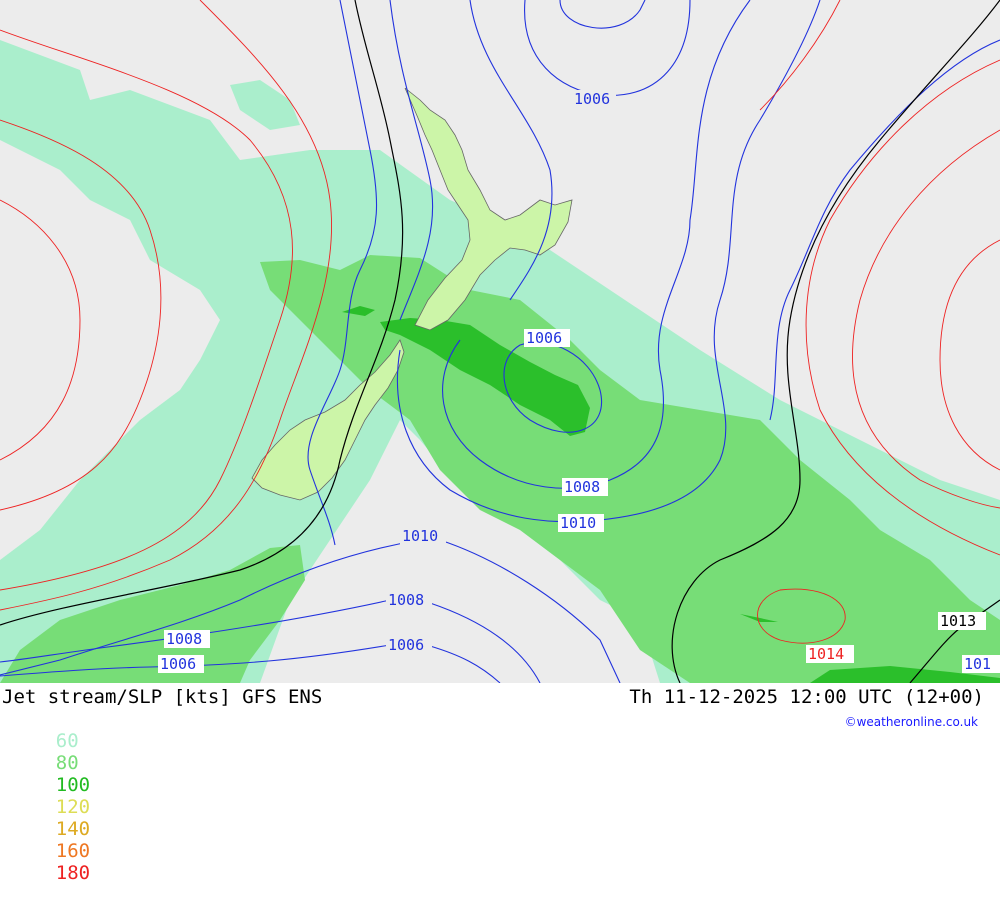 This screenshot has height=906, width=1000. I want to click on isobar-label-1014-east: 1014, so click(830, 654).